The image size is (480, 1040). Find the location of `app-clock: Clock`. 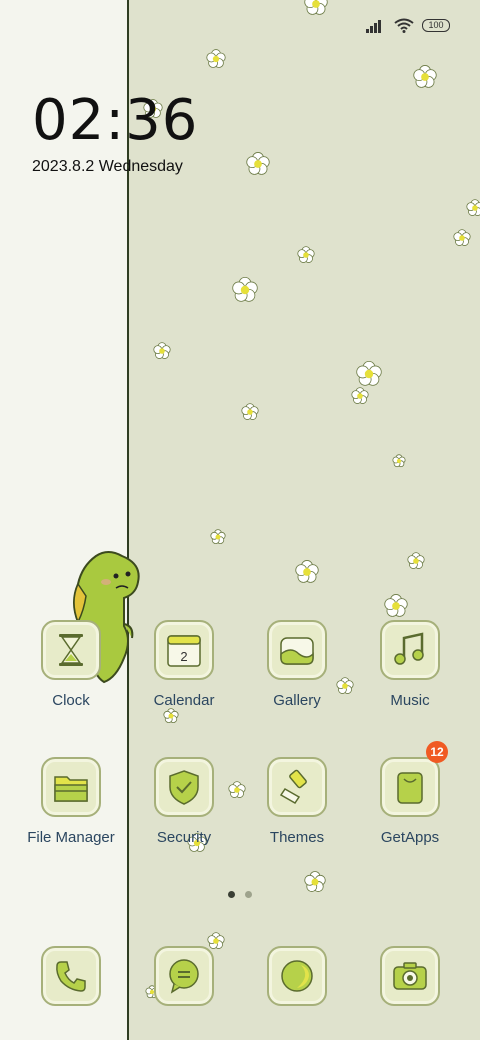

app-clock: Clock is located at coordinates (71, 664).